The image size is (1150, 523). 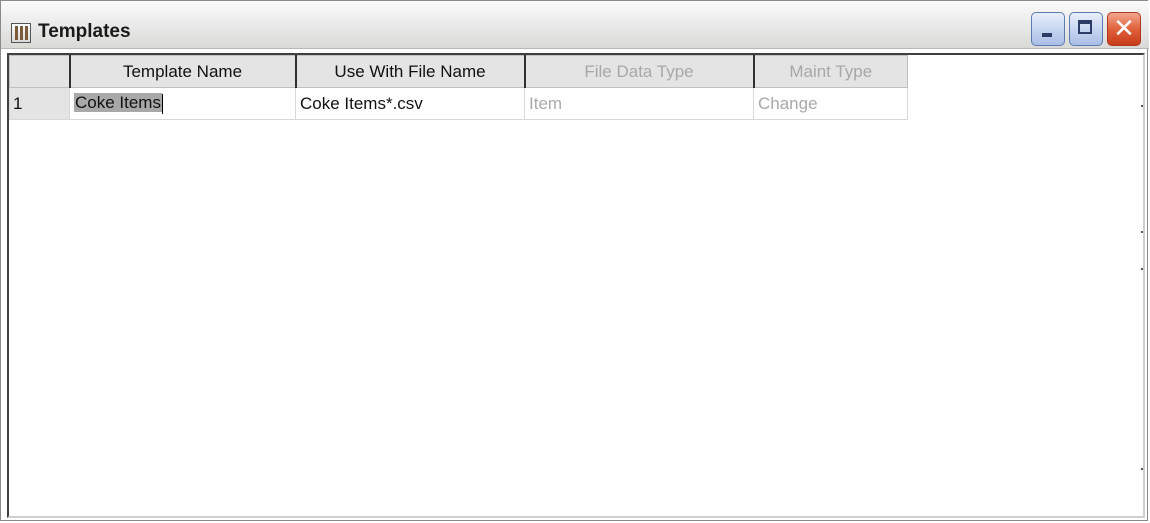 I want to click on close-button: ✕, so click(x=1124, y=29).